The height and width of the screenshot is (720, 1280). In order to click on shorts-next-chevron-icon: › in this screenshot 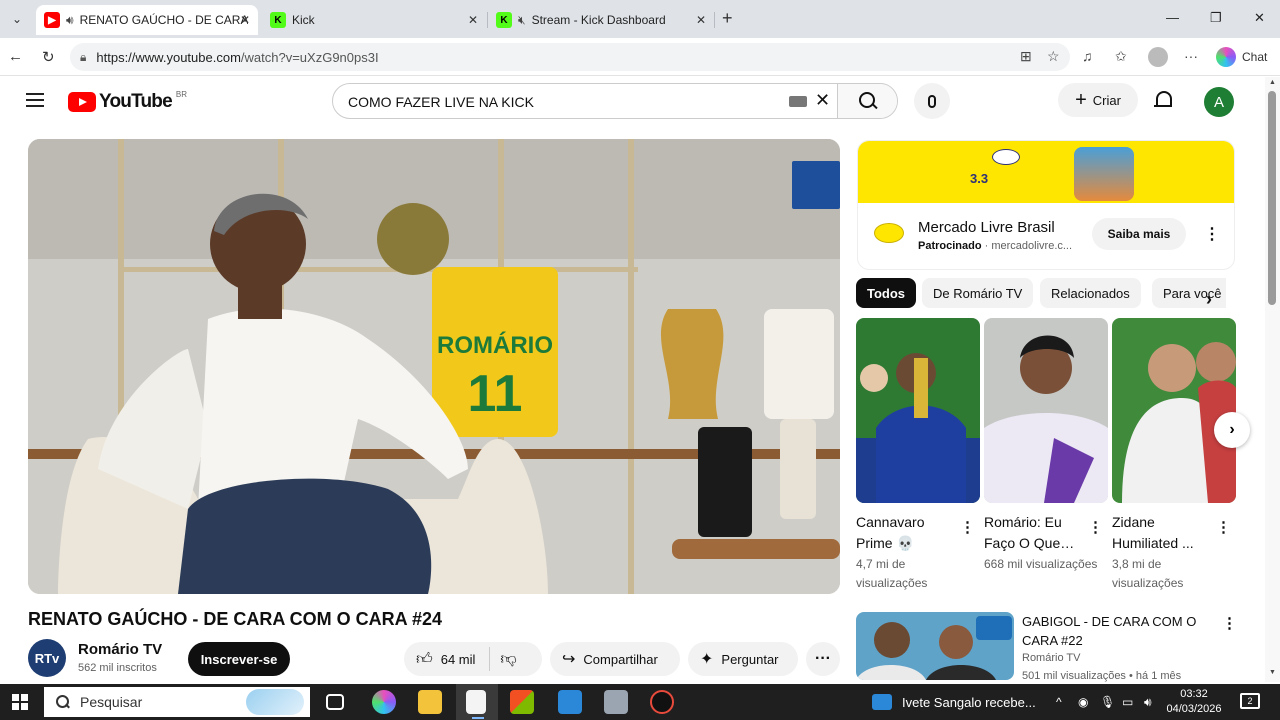, I will do `click(1232, 430)`.